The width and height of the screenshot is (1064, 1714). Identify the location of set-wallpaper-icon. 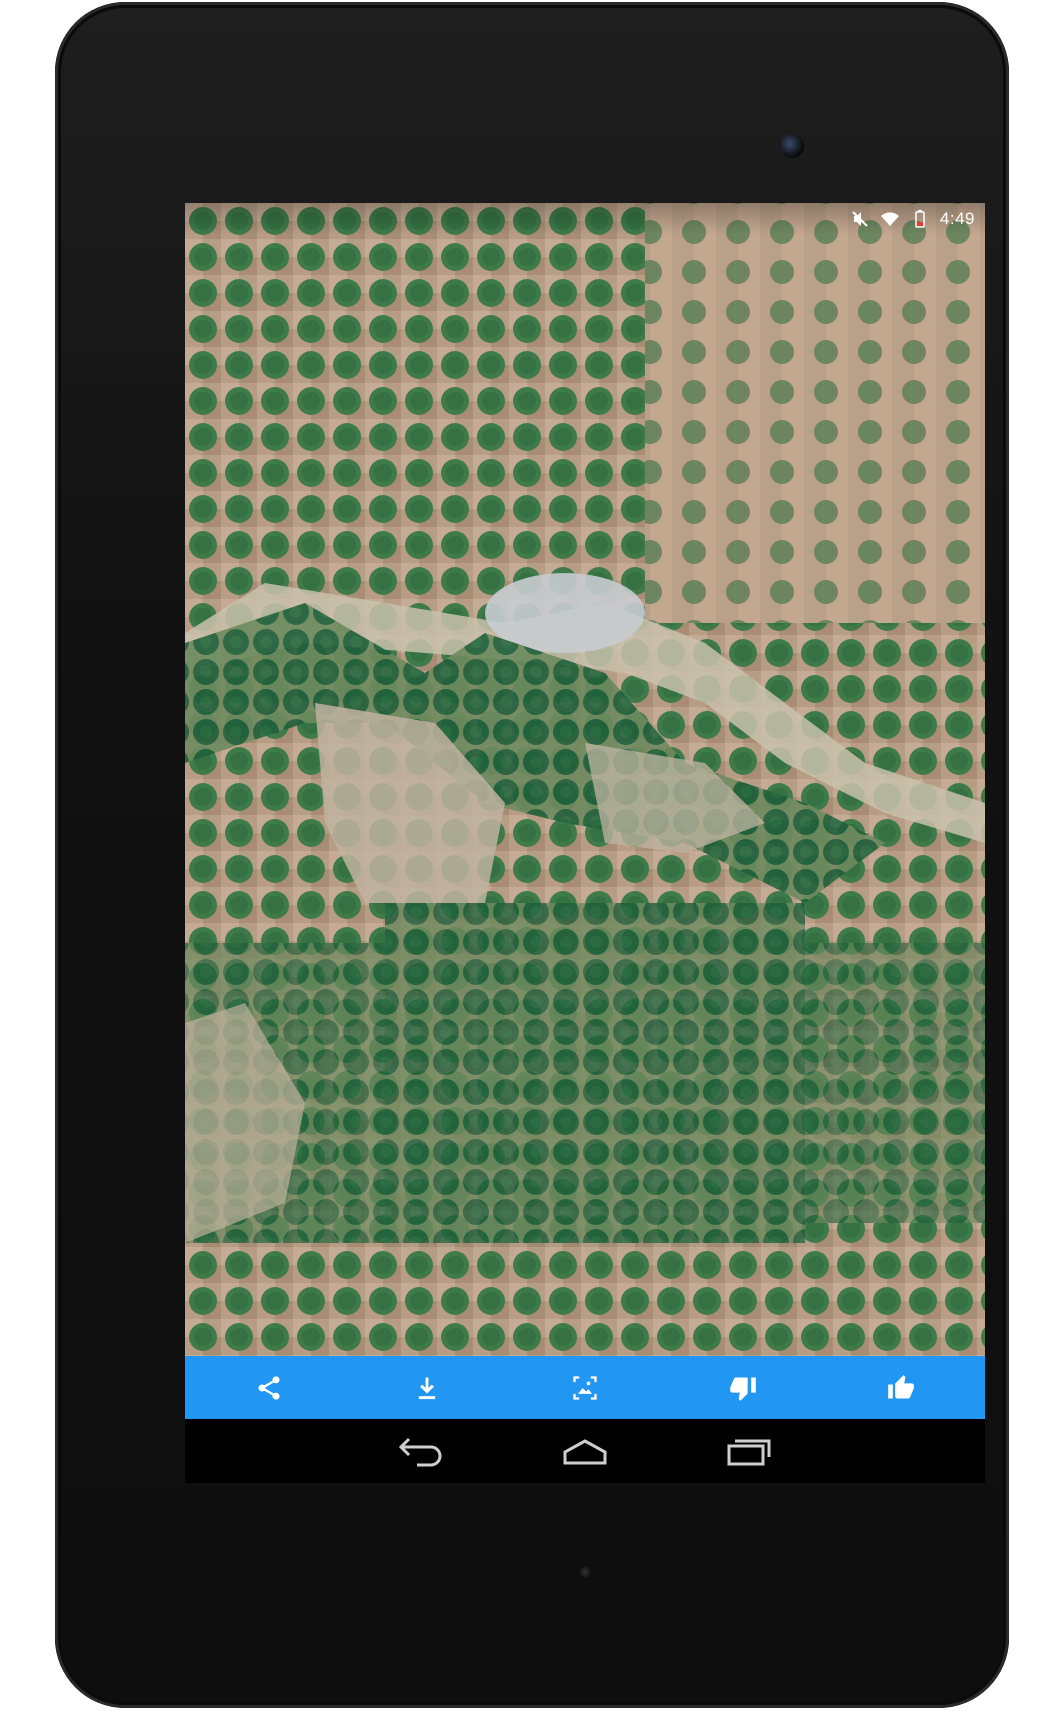
(585, 1387).